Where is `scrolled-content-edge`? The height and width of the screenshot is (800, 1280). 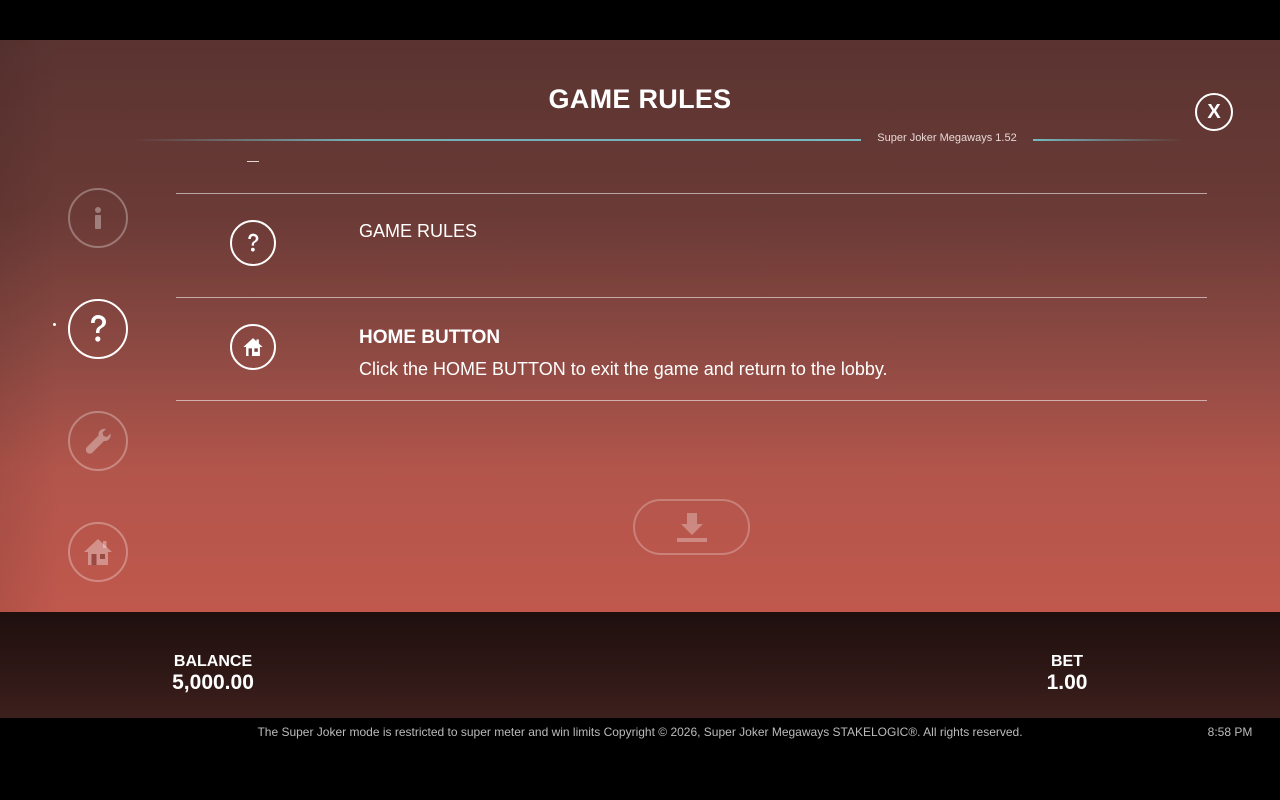
scrolled-content-edge is located at coordinates (253, 161).